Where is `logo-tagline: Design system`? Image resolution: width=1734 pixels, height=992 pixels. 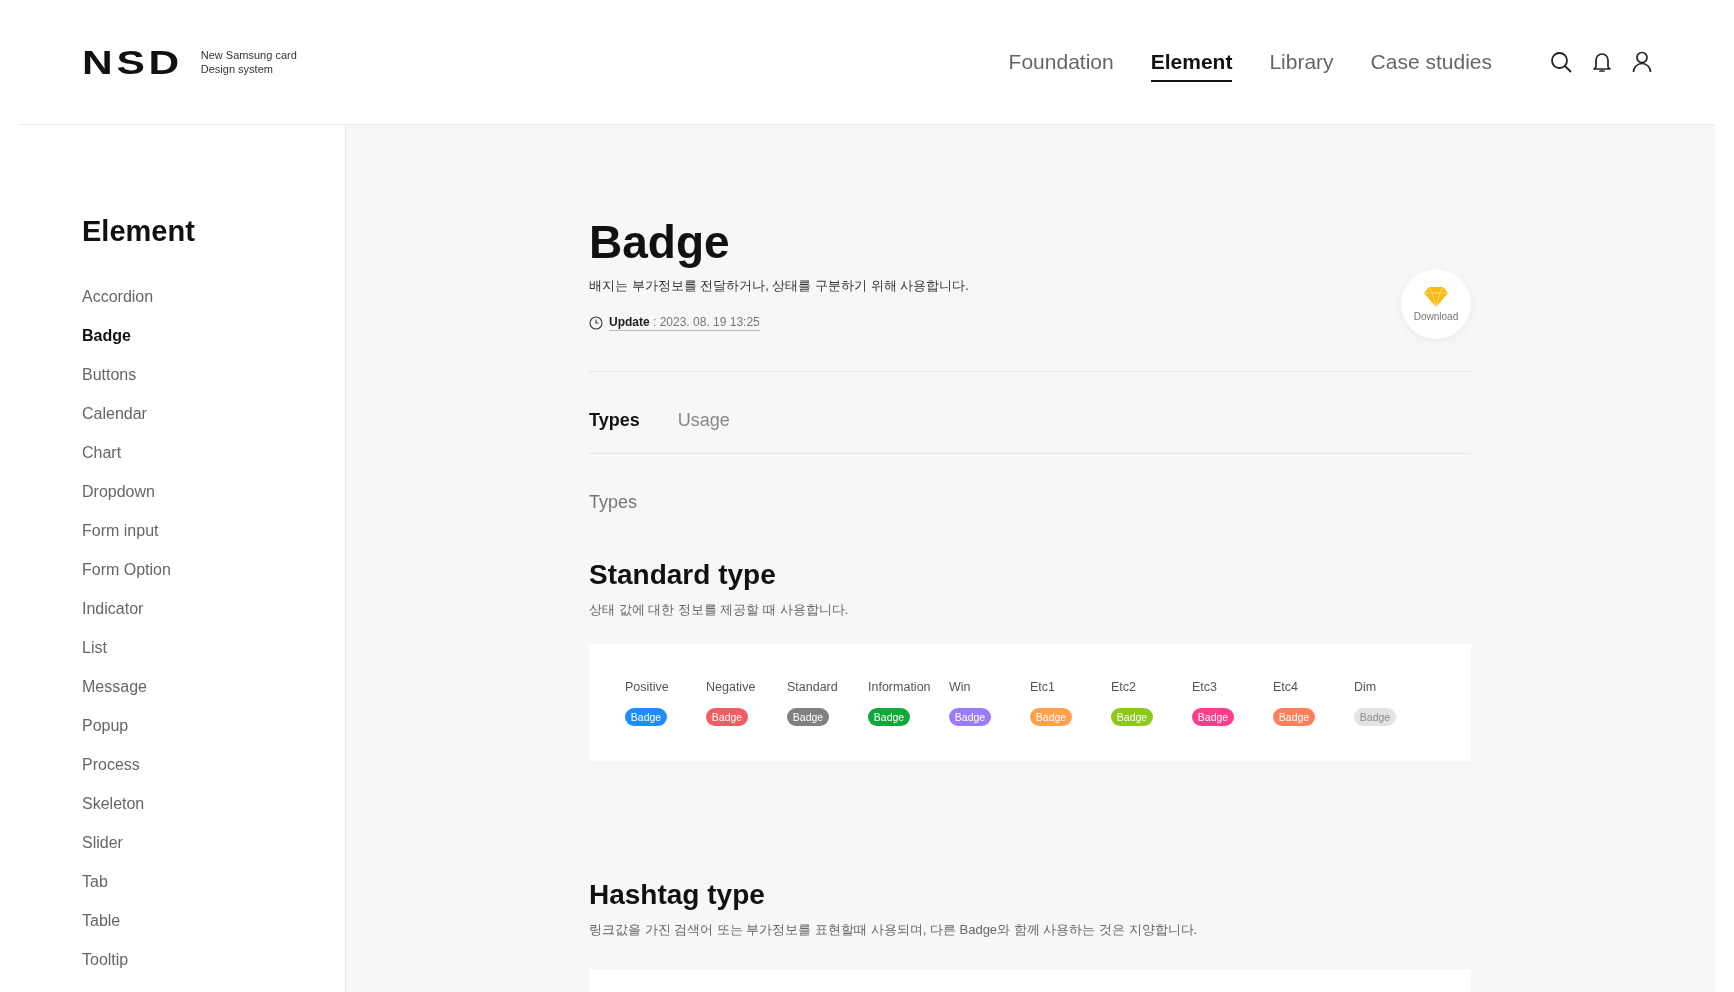
logo-tagline: Design system is located at coordinates (237, 69).